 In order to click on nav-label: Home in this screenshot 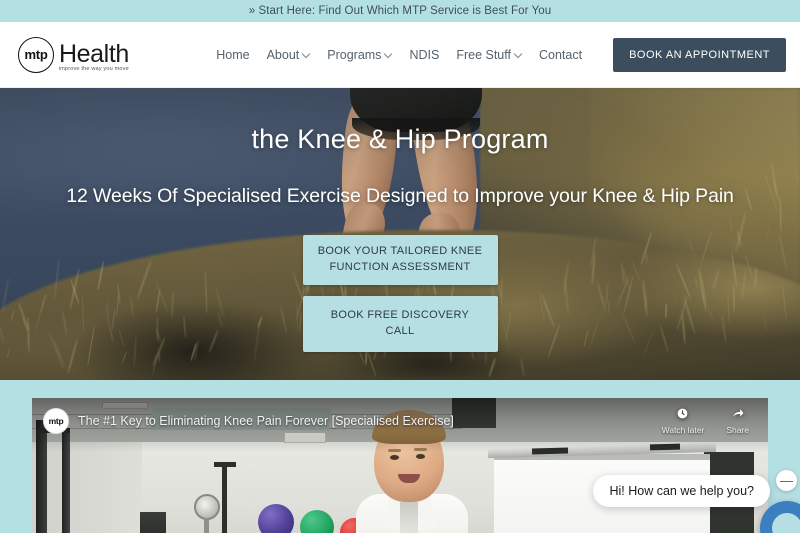, I will do `click(233, 54)`.